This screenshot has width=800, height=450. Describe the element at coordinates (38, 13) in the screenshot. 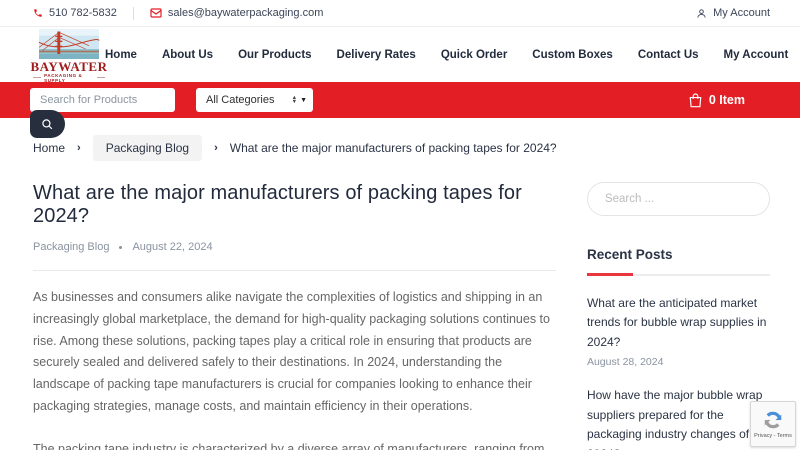

I see `phone-icon` at that location.